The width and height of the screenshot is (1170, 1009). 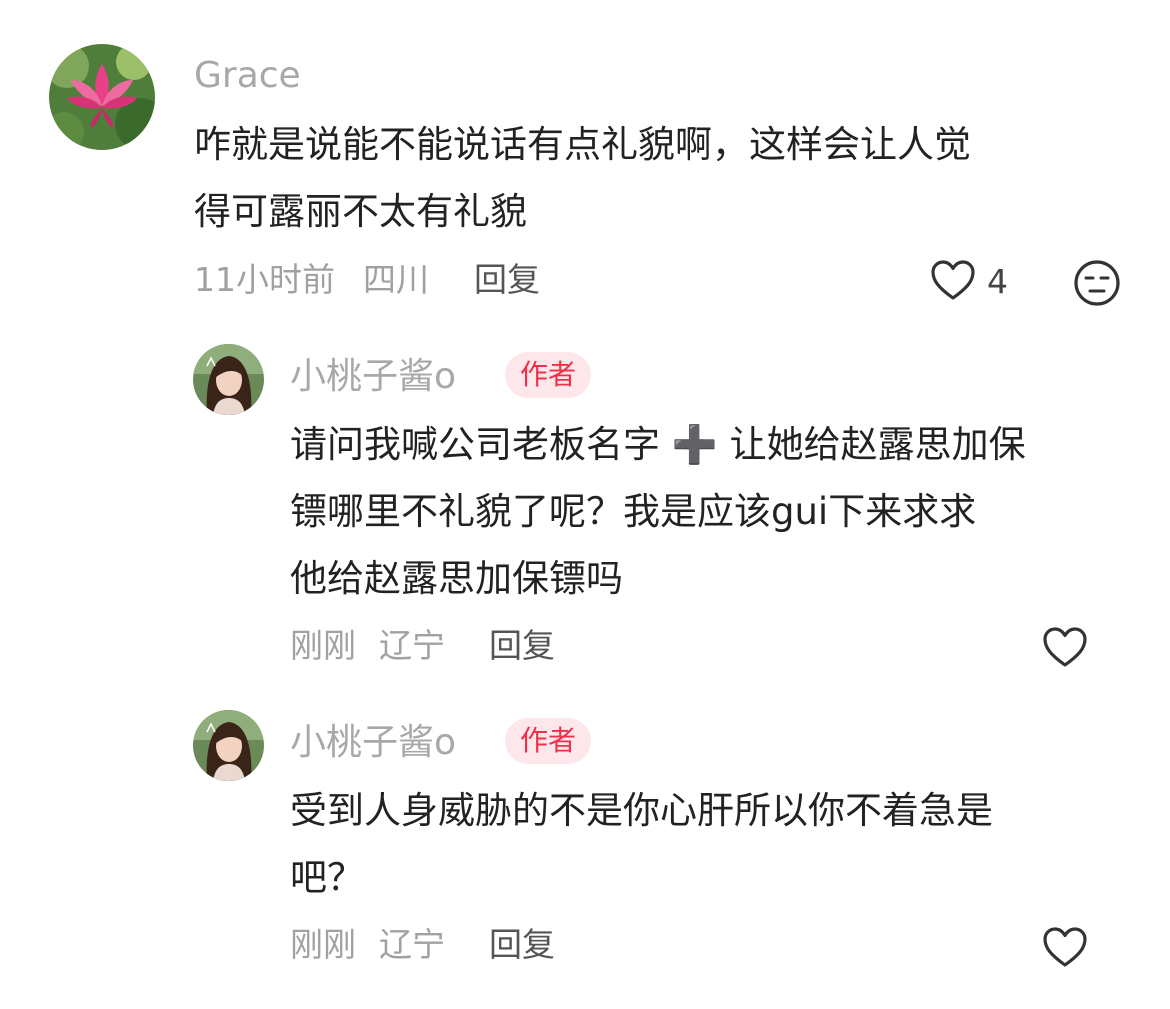 What do you see at coordinates (327, 877) in the screenshot?
I see `reply-text-line-2: 吧？` at bounding box center [327, 877].